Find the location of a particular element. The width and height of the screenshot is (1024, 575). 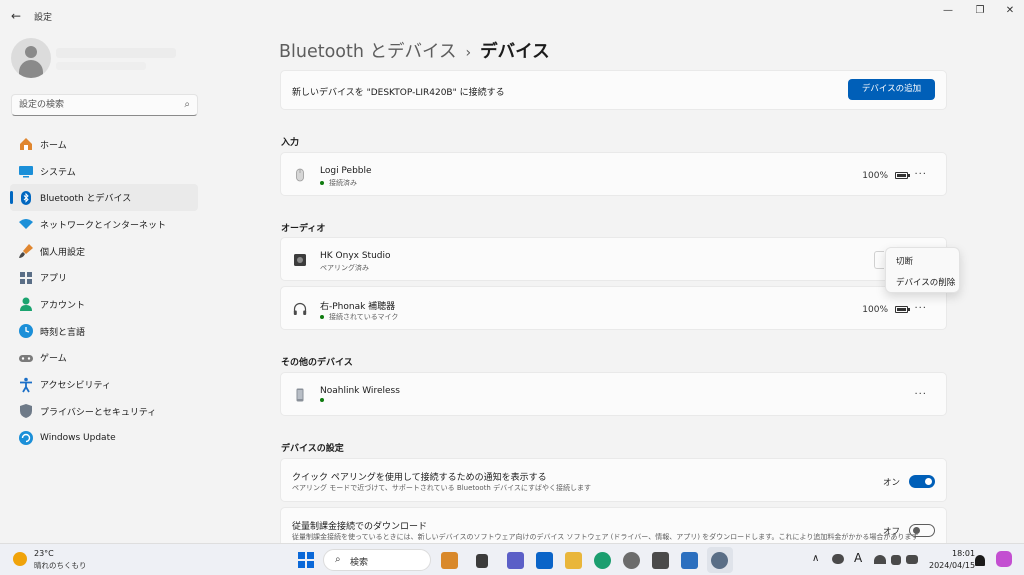

cloud-icon is located at coordinates (838, 559).